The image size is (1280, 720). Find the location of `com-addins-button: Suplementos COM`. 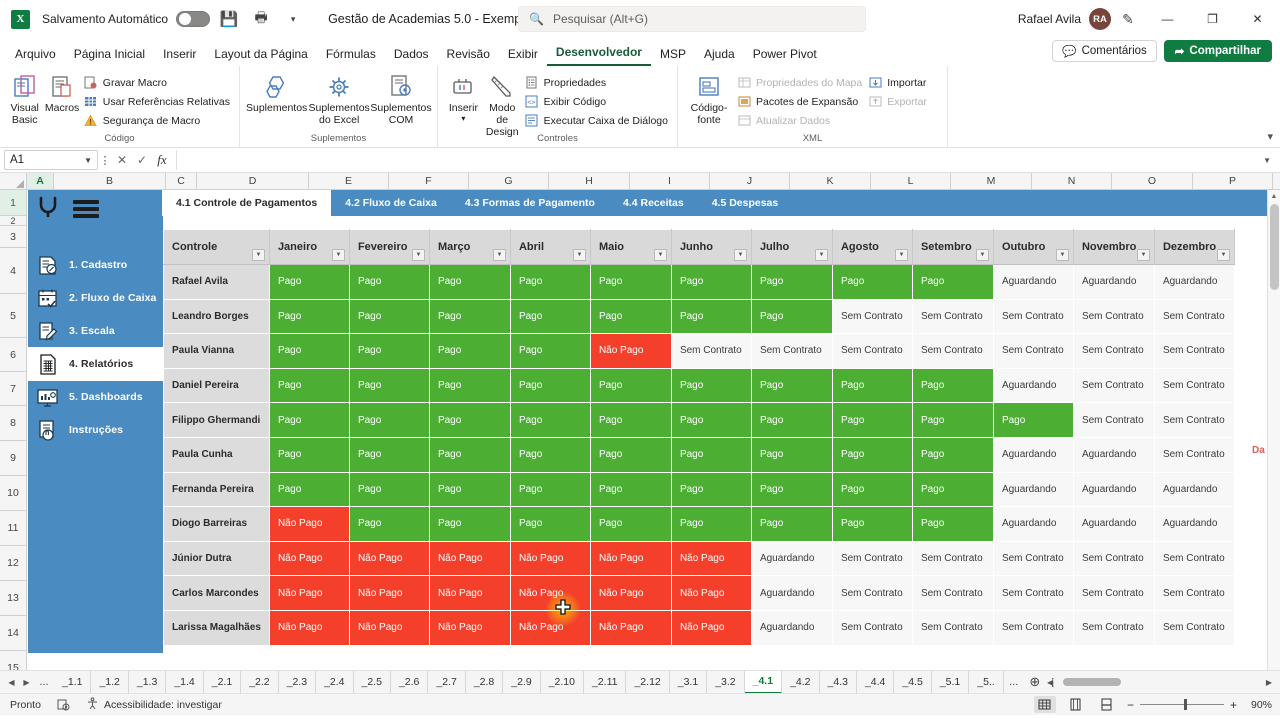

com-addins-button: Suplementos COM is located at coordinates (401, 98).